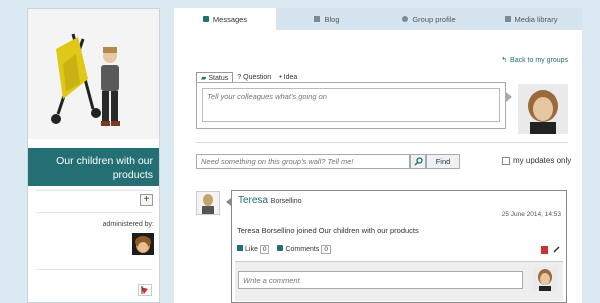 The height and width of the screenshot is (303, 600). What do you see at coordinates (230, 19) in the screenshot?
I see `tab-label: Messages` at bounding box center [230, 19].